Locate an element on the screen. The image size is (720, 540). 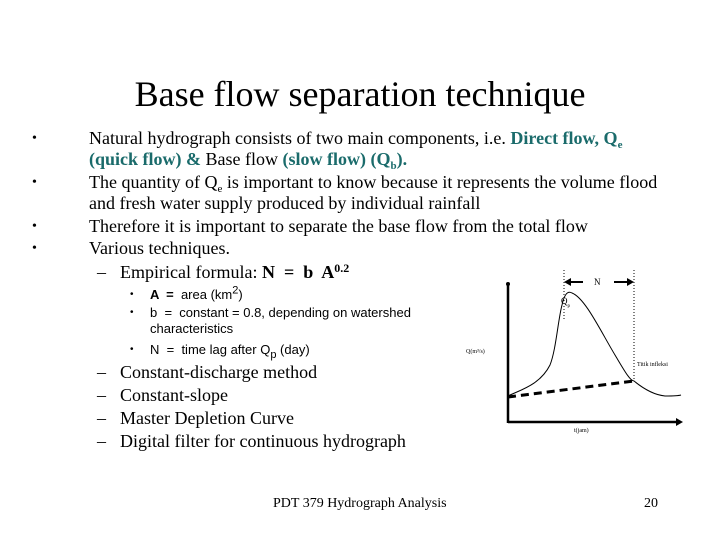
peak-label: Qp is located at coordinates (566, 302).